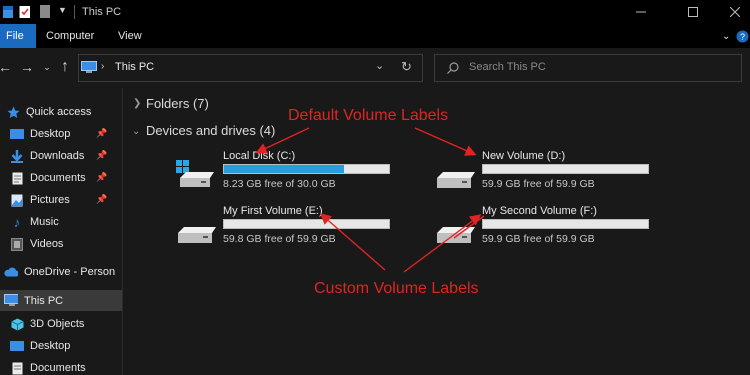 The width and height of the screenshot is (750, 375). What do you see at coordinates (445, 141) in the screenshot?
I see `arrow-to-new-volume` at bounding box center [445, 141].